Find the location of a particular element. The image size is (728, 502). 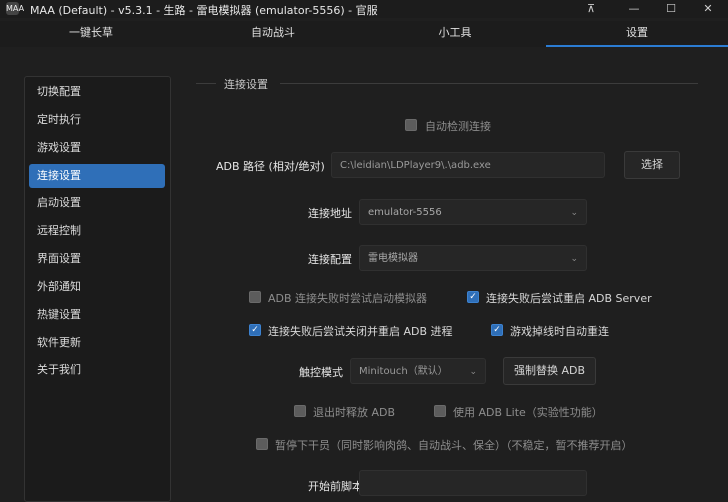

release-on-exit-checkbox is located at coordinates (300, 411).